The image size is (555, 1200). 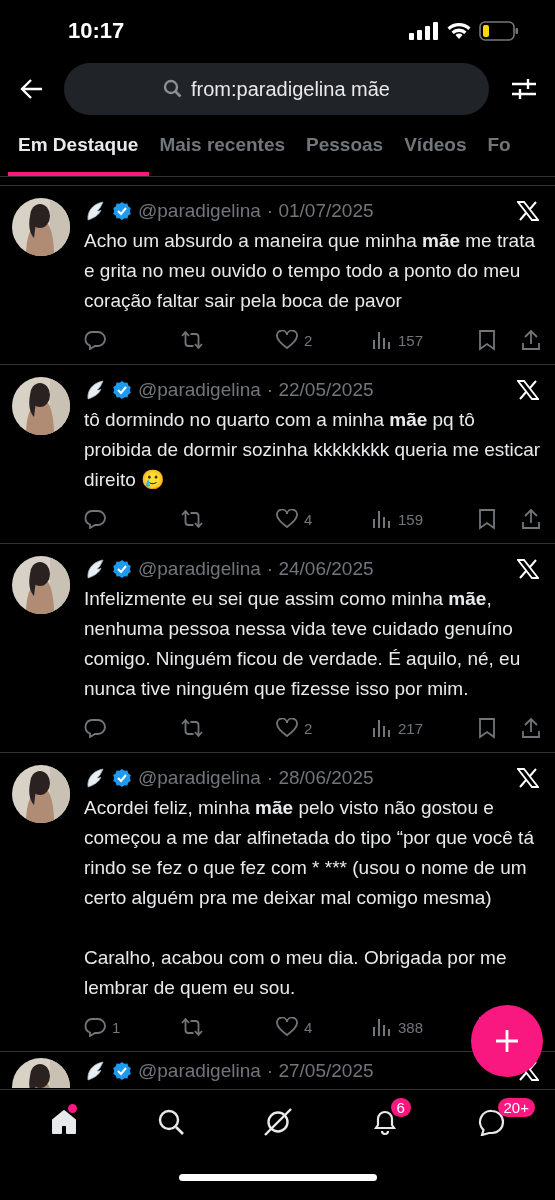 What do you see at coordinates (32, 89) in the screenshot?
I see `back-arrow-icon` at bounding box center [32, 89].